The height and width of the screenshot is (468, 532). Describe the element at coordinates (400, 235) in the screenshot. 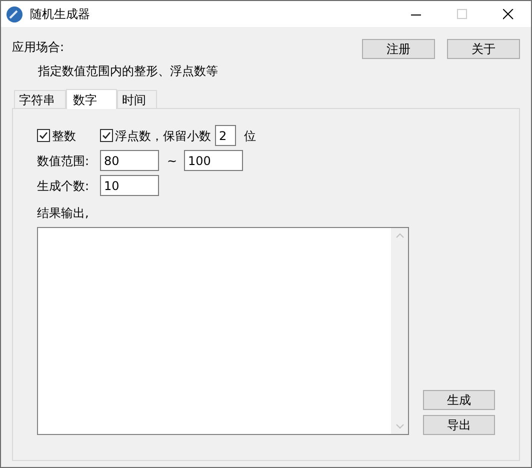

I see `scroll-up-icon` at that location.